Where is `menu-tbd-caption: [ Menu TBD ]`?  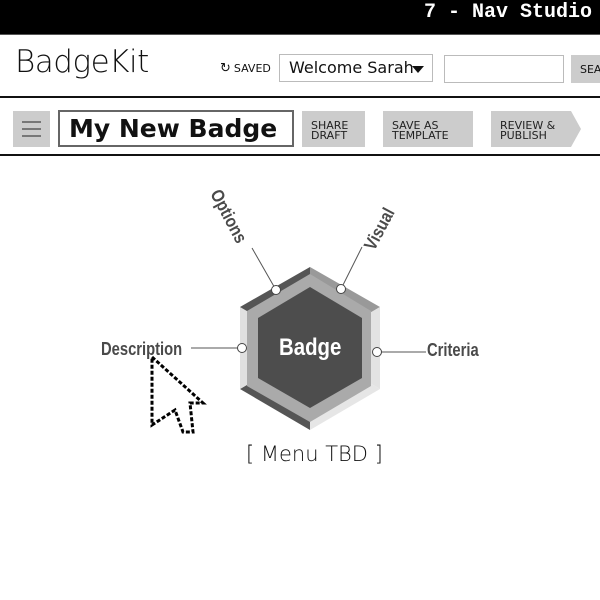 menu-tbd-caption: [ Menu TBD ] is located at coordinates (314, 454).